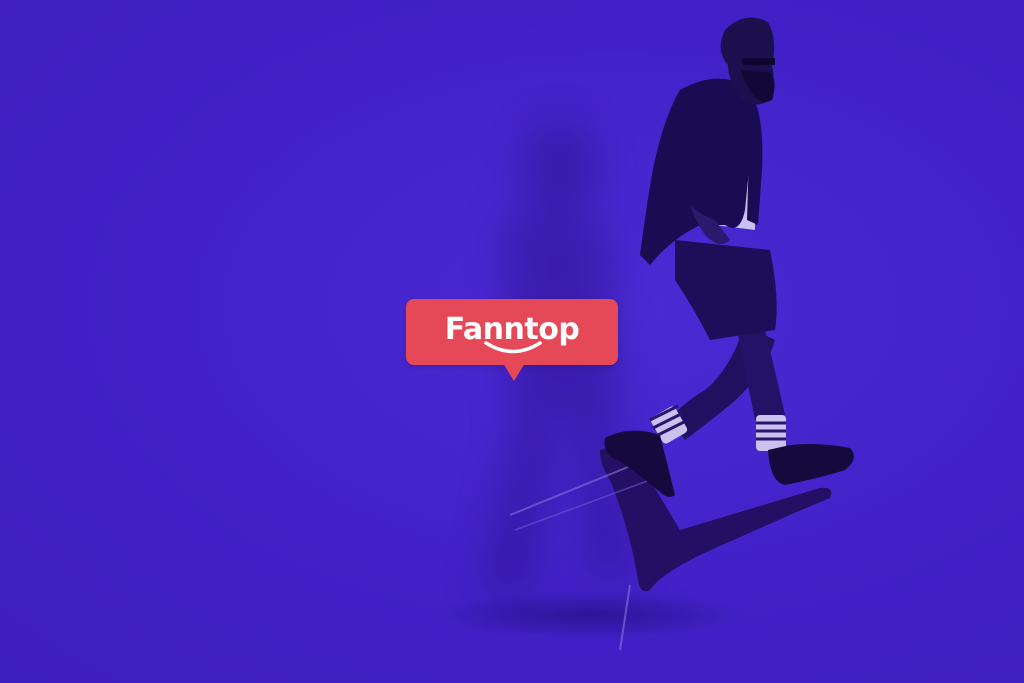  I want to click on striped-sock-right, so click(771, 433).